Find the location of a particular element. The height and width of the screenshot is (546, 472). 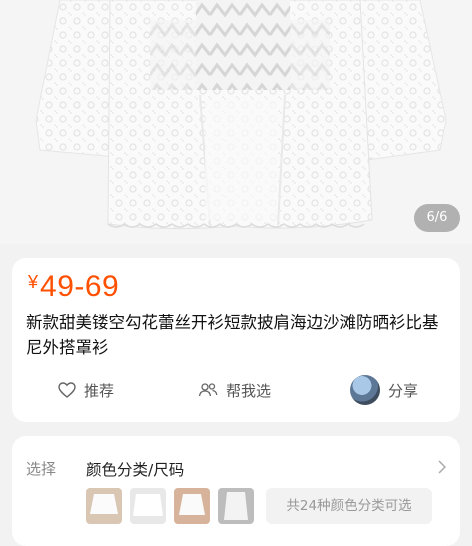

price-value: 49-69 is located at coordinates (80, 286).